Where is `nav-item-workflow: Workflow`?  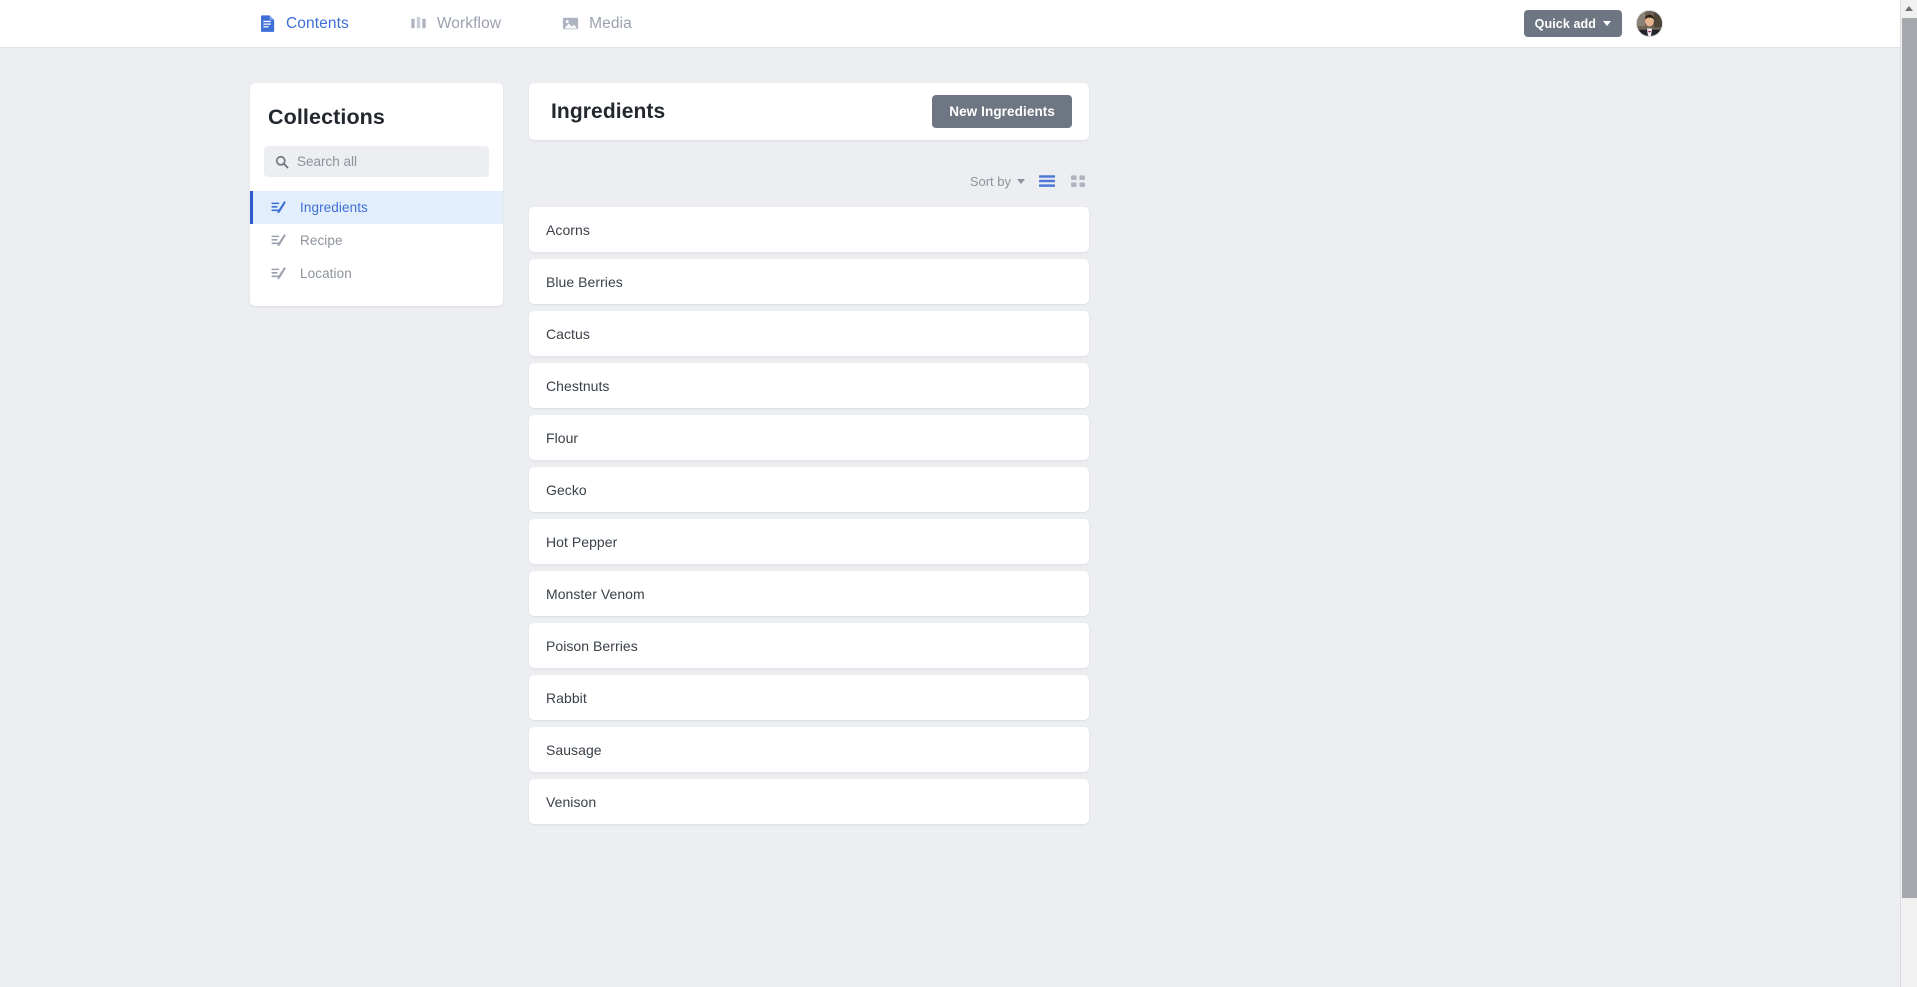
nav-item-workflow: Workflow is located at coordinates (455, 24).